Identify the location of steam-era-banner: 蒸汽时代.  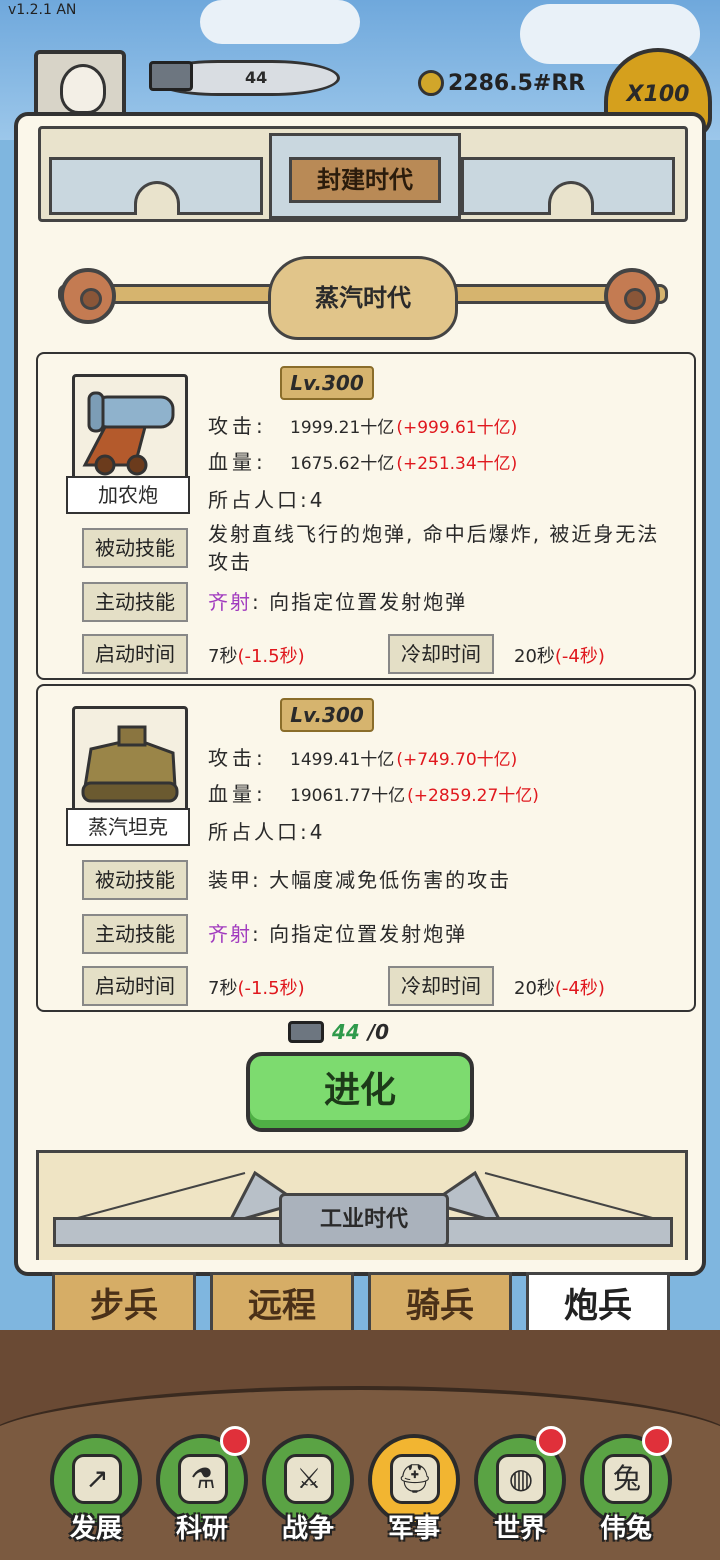
(363, 296).